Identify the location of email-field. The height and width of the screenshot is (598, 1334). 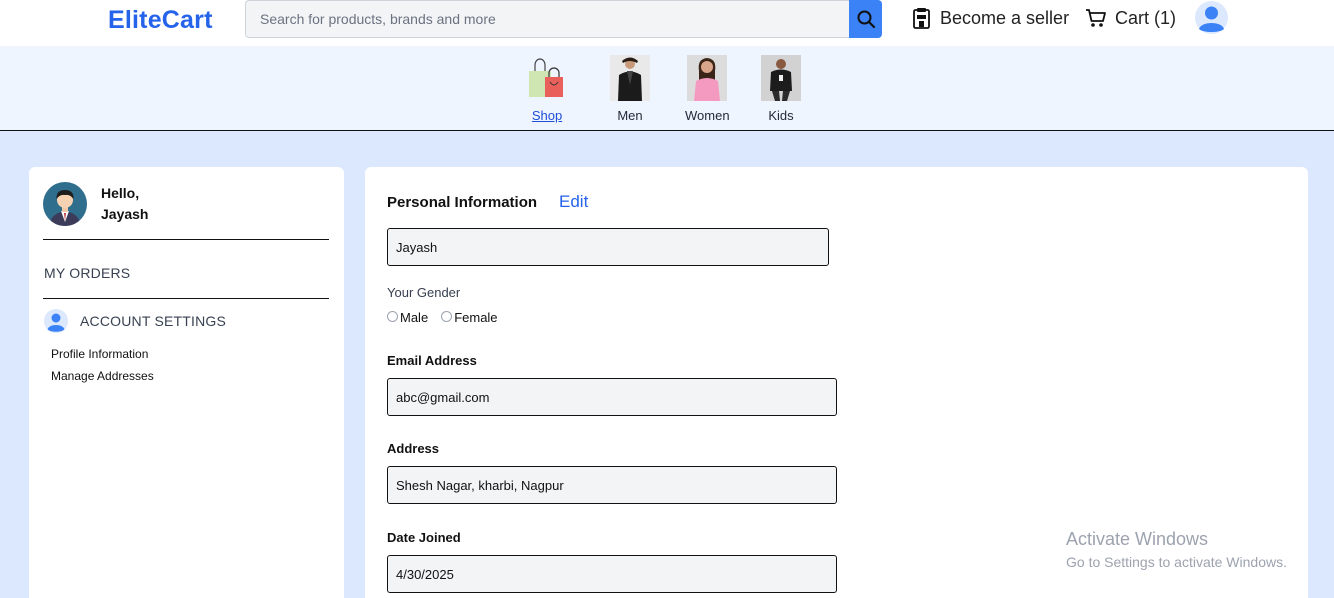
(612, 397).